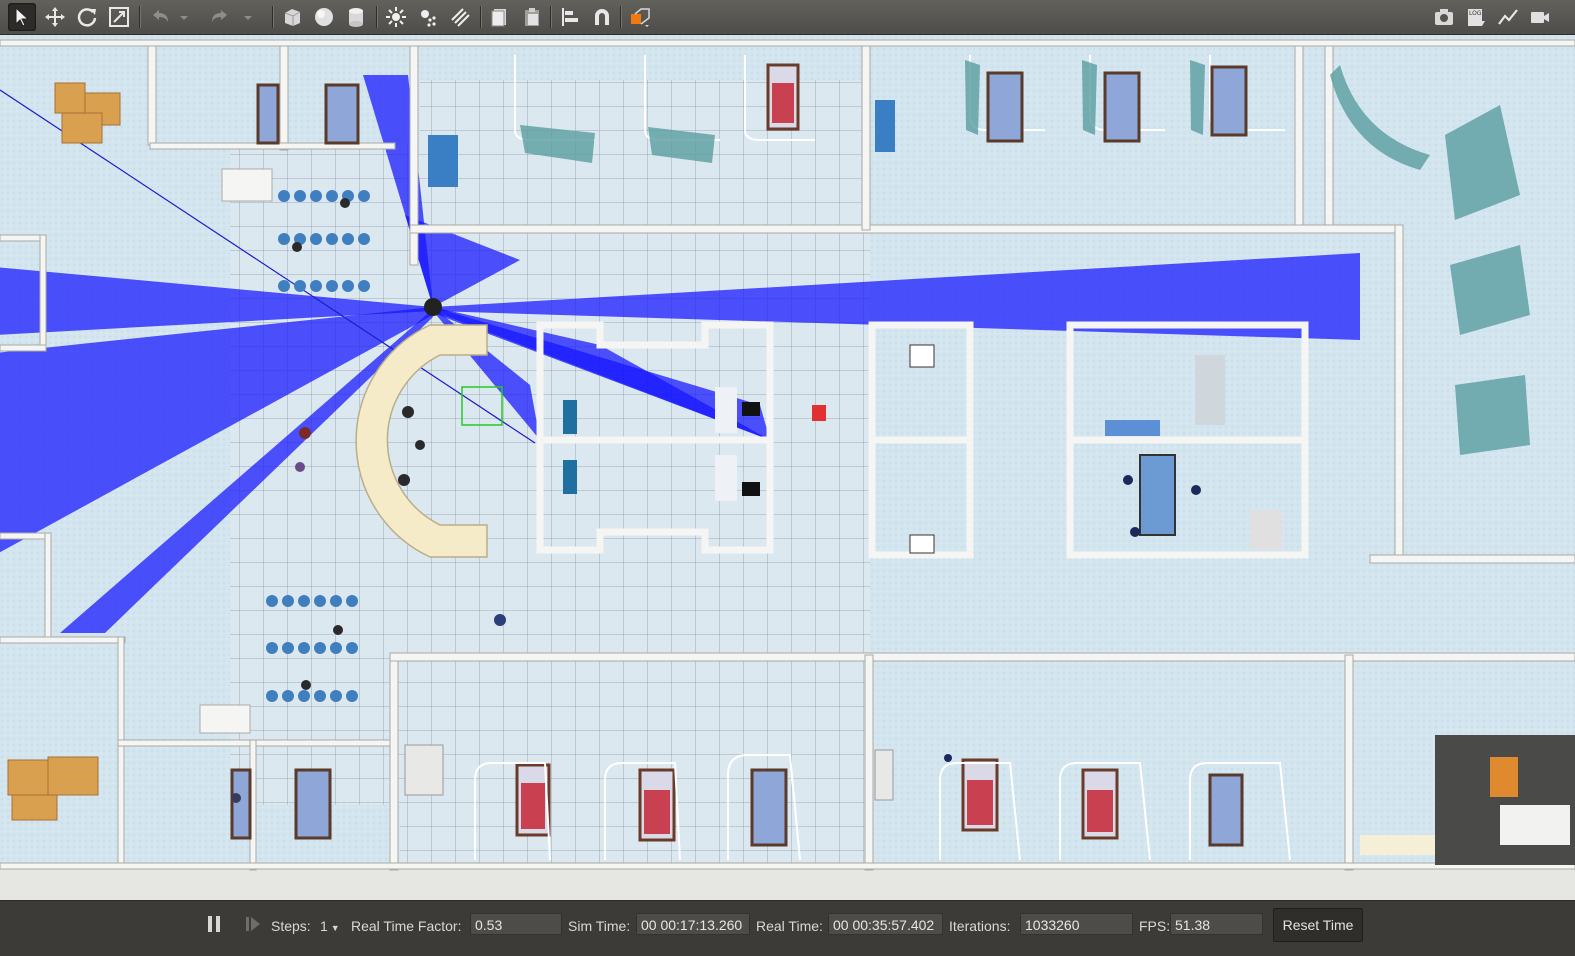  What do you see at coordinates (460, 17) in the screenshot?
I see `directional-light-icon` at bounding box center [460, 17].